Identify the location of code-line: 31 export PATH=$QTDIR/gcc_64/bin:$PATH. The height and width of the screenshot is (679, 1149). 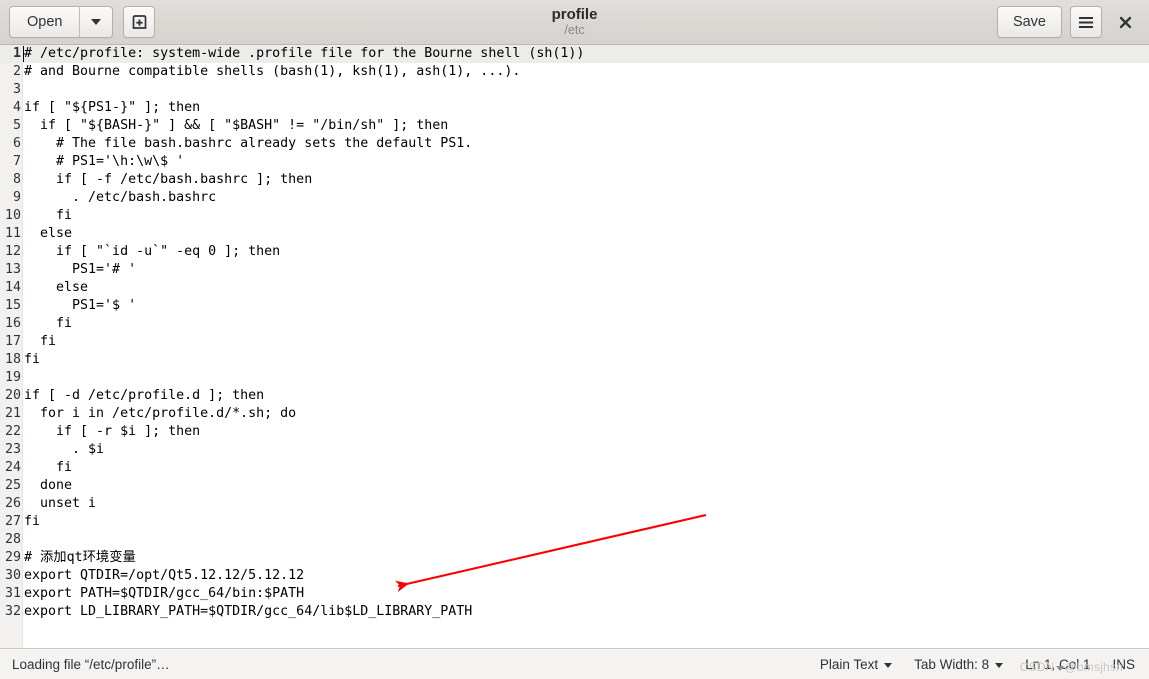
(574, 594).